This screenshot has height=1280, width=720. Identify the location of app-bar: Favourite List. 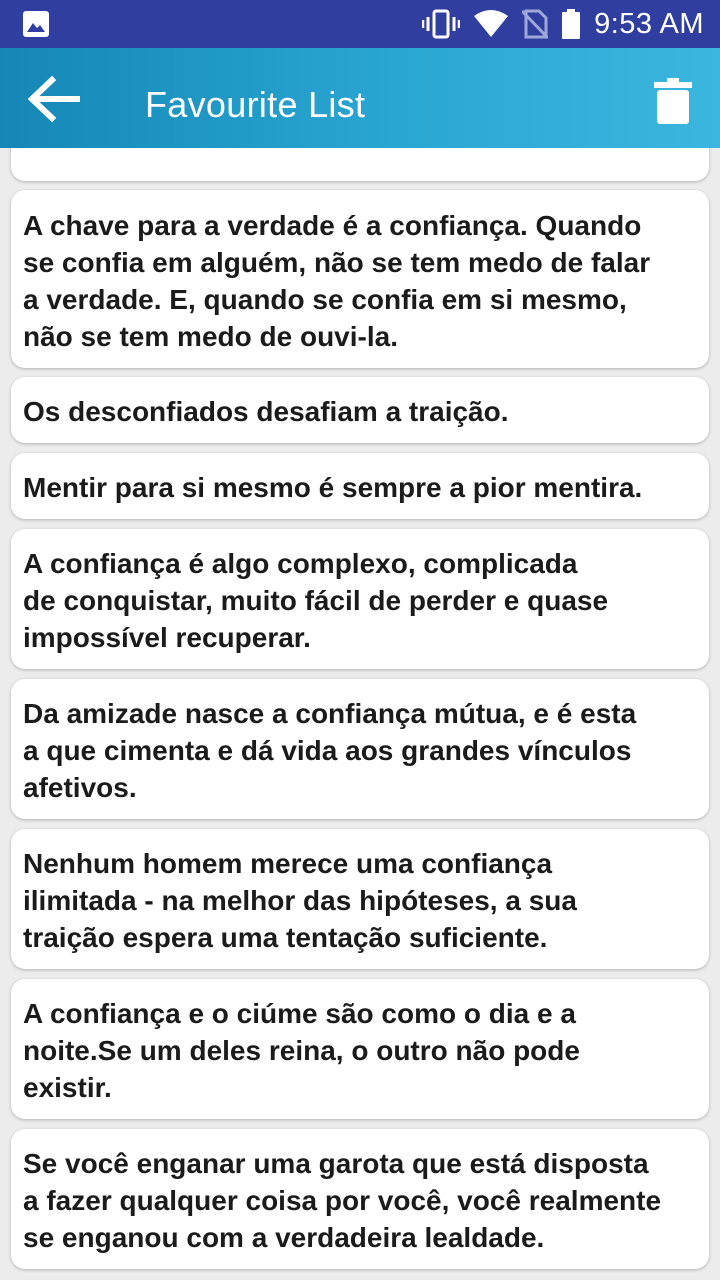
(360, 98).